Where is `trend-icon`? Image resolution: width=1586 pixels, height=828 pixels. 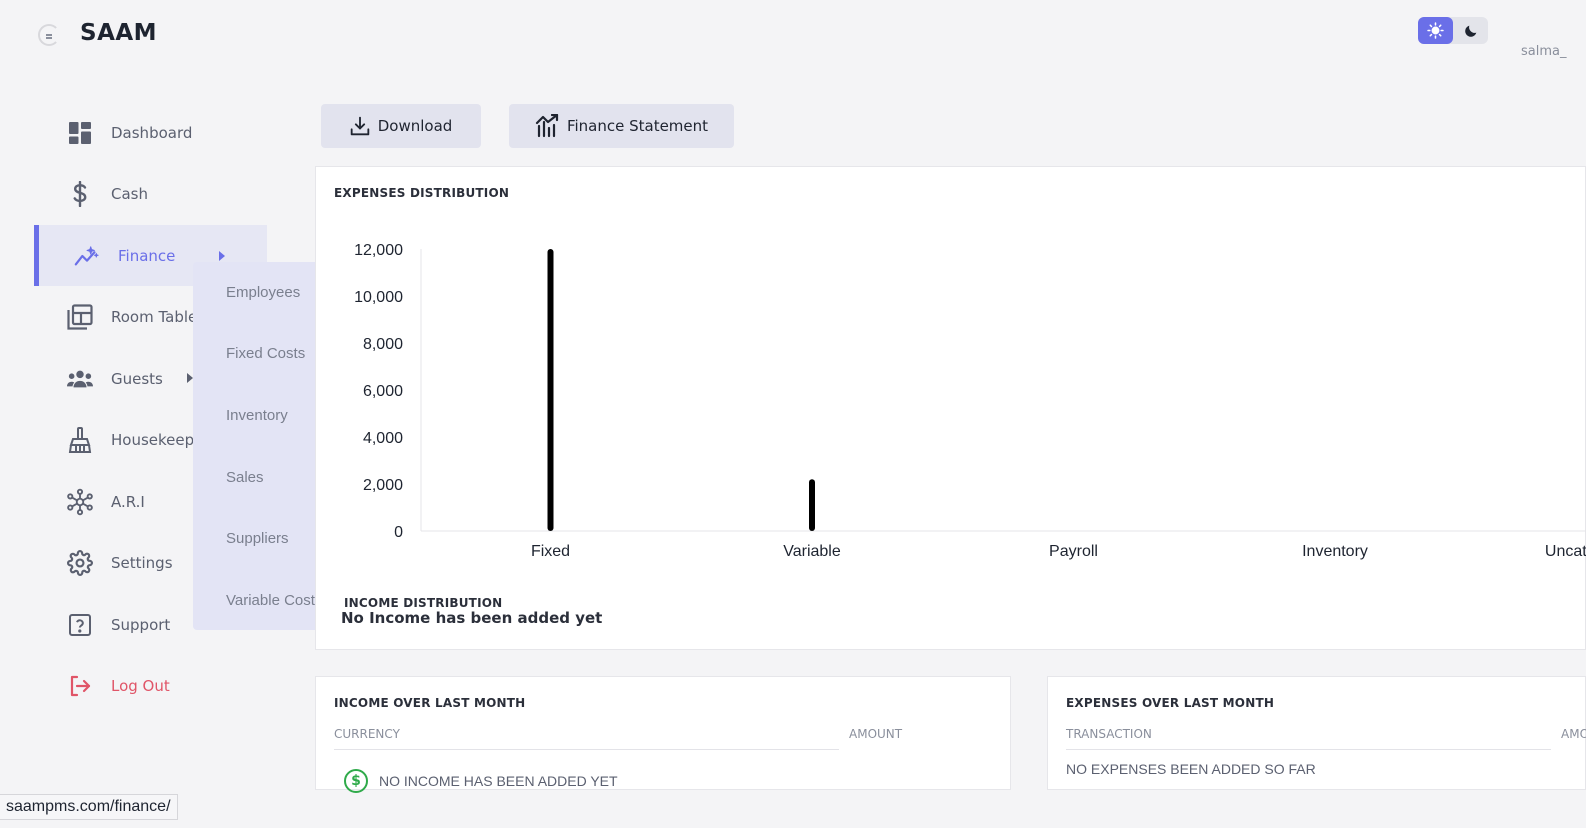 trend-icon is located at coordinates (87, 256).